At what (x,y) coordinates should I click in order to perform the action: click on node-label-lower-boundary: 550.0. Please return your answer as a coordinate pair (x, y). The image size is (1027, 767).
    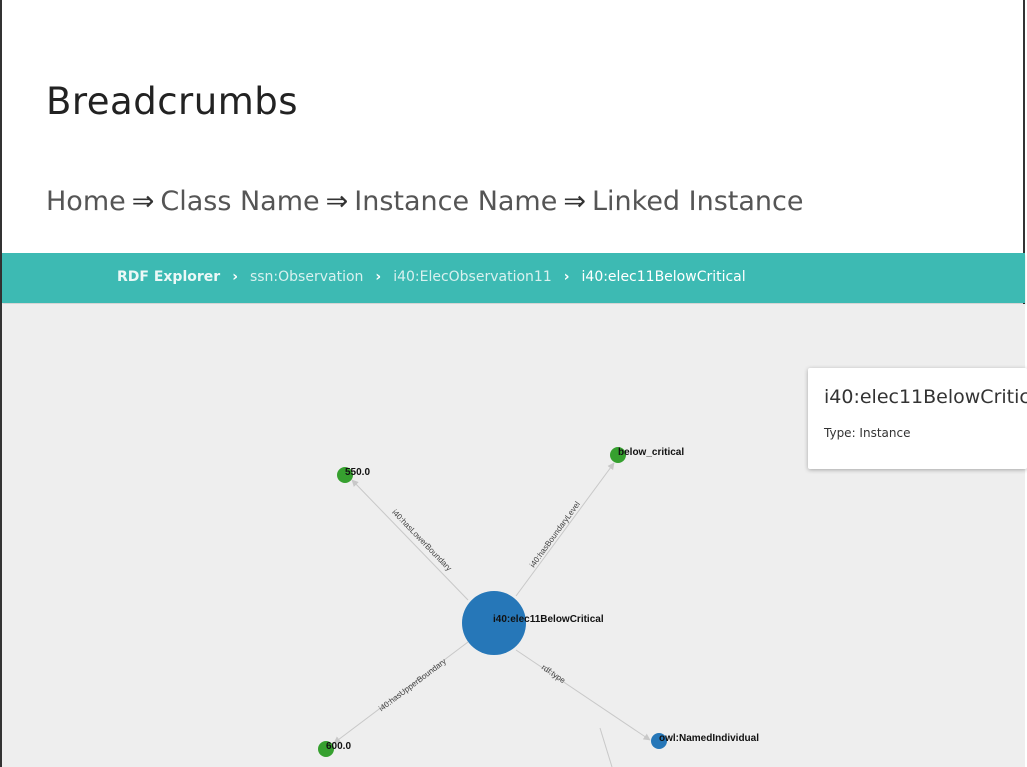
    Looking at the image, I should click on (357, 472).